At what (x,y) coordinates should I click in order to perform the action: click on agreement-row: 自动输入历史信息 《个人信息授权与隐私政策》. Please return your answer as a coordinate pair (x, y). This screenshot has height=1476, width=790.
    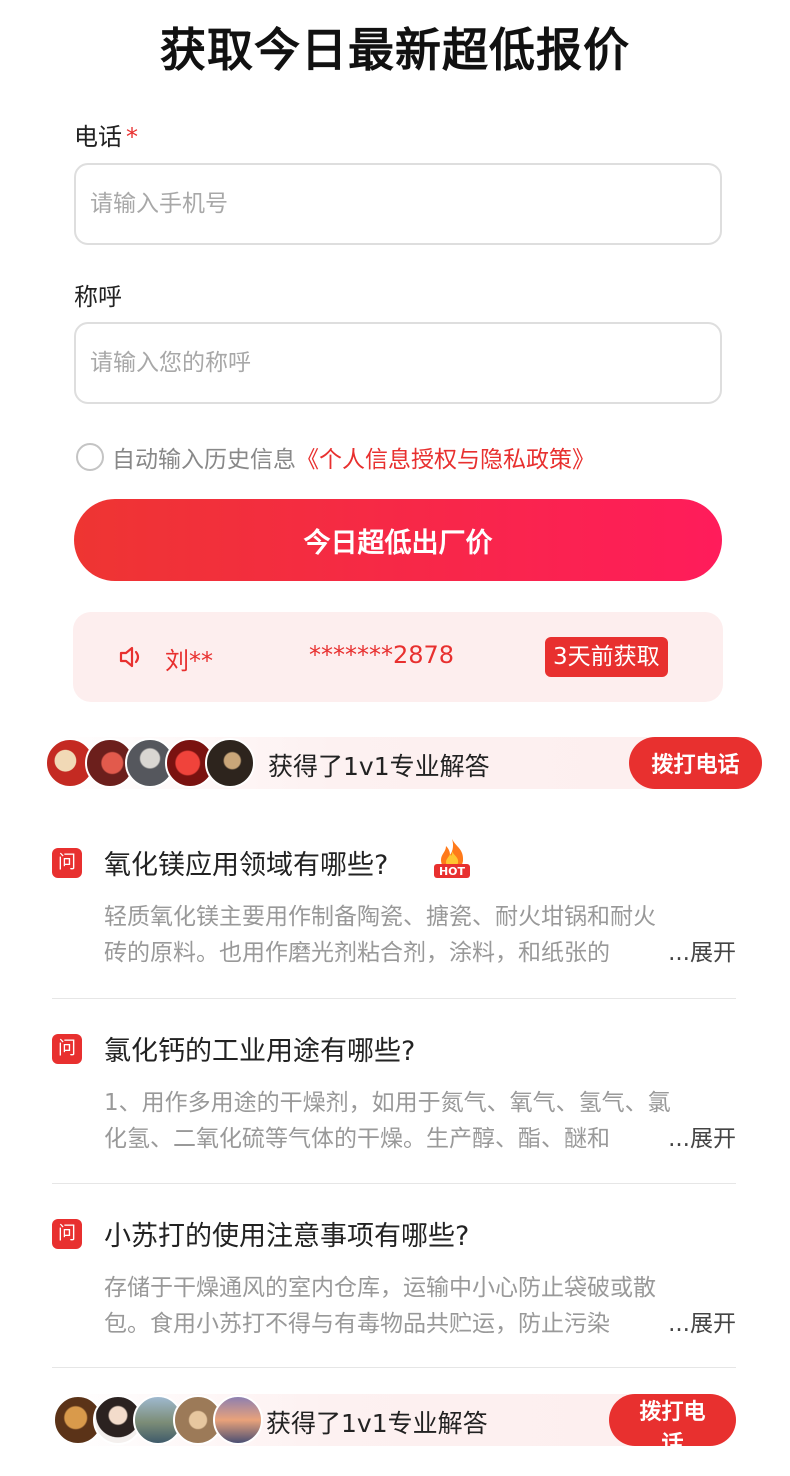
    Looking at the image, I should click on (335, 457).